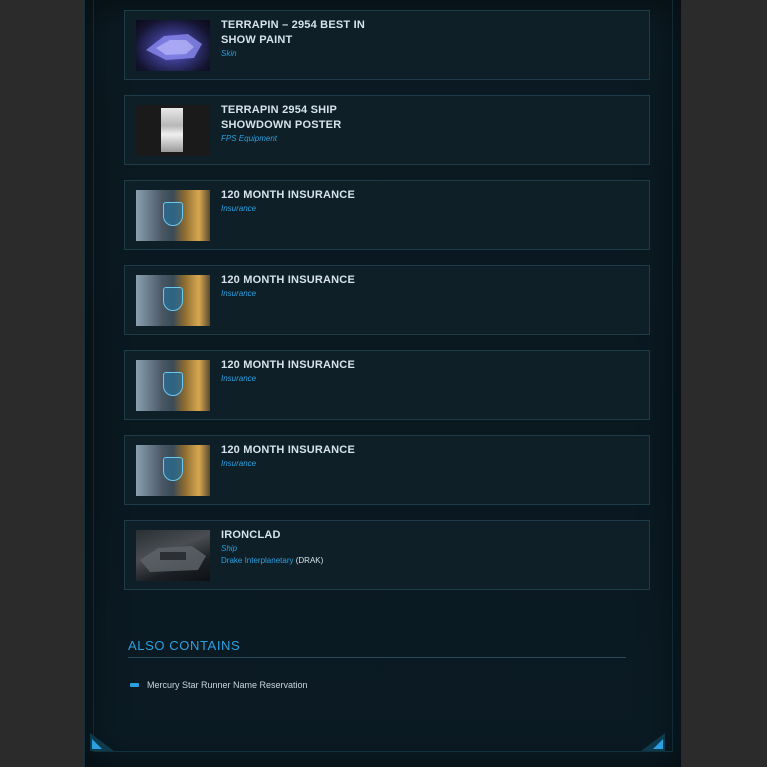  I want to click on item-card: TERRAPIN – 2954 BEST IN SHOW PAINT Skin, so click(387, 45).